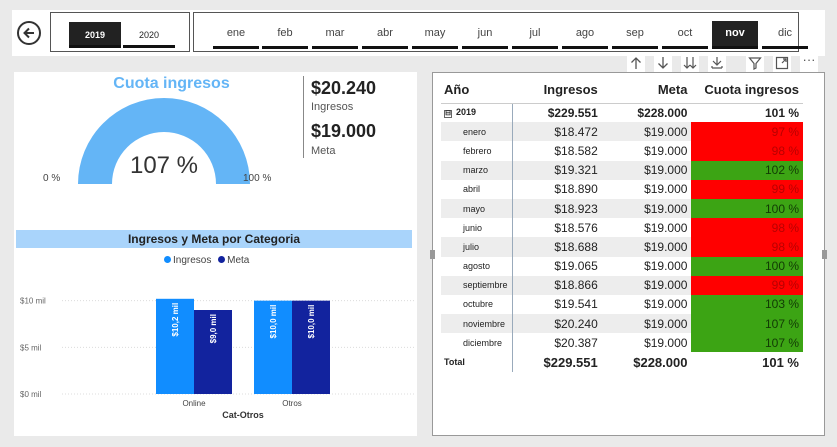 This screenshot has width=837, height=447. What do you see at coordinates (755, 63) in the screenshot?
I see `filter-icon` at bounding box center [755, 63].